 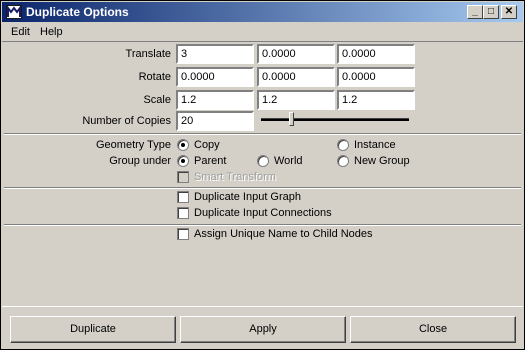 What do you see at coordinates (343, 161) in the screenshot?
I see `group-new-group-radio` at bounding box center [343, 161].